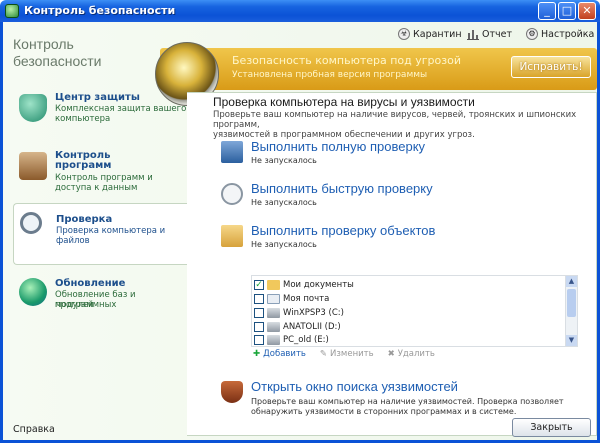 The image size is (600, 443). What do you see at coordinates (551, 427) in the screenshot?
I see `close-button: Закрыть` at bounding box center [551, 427].